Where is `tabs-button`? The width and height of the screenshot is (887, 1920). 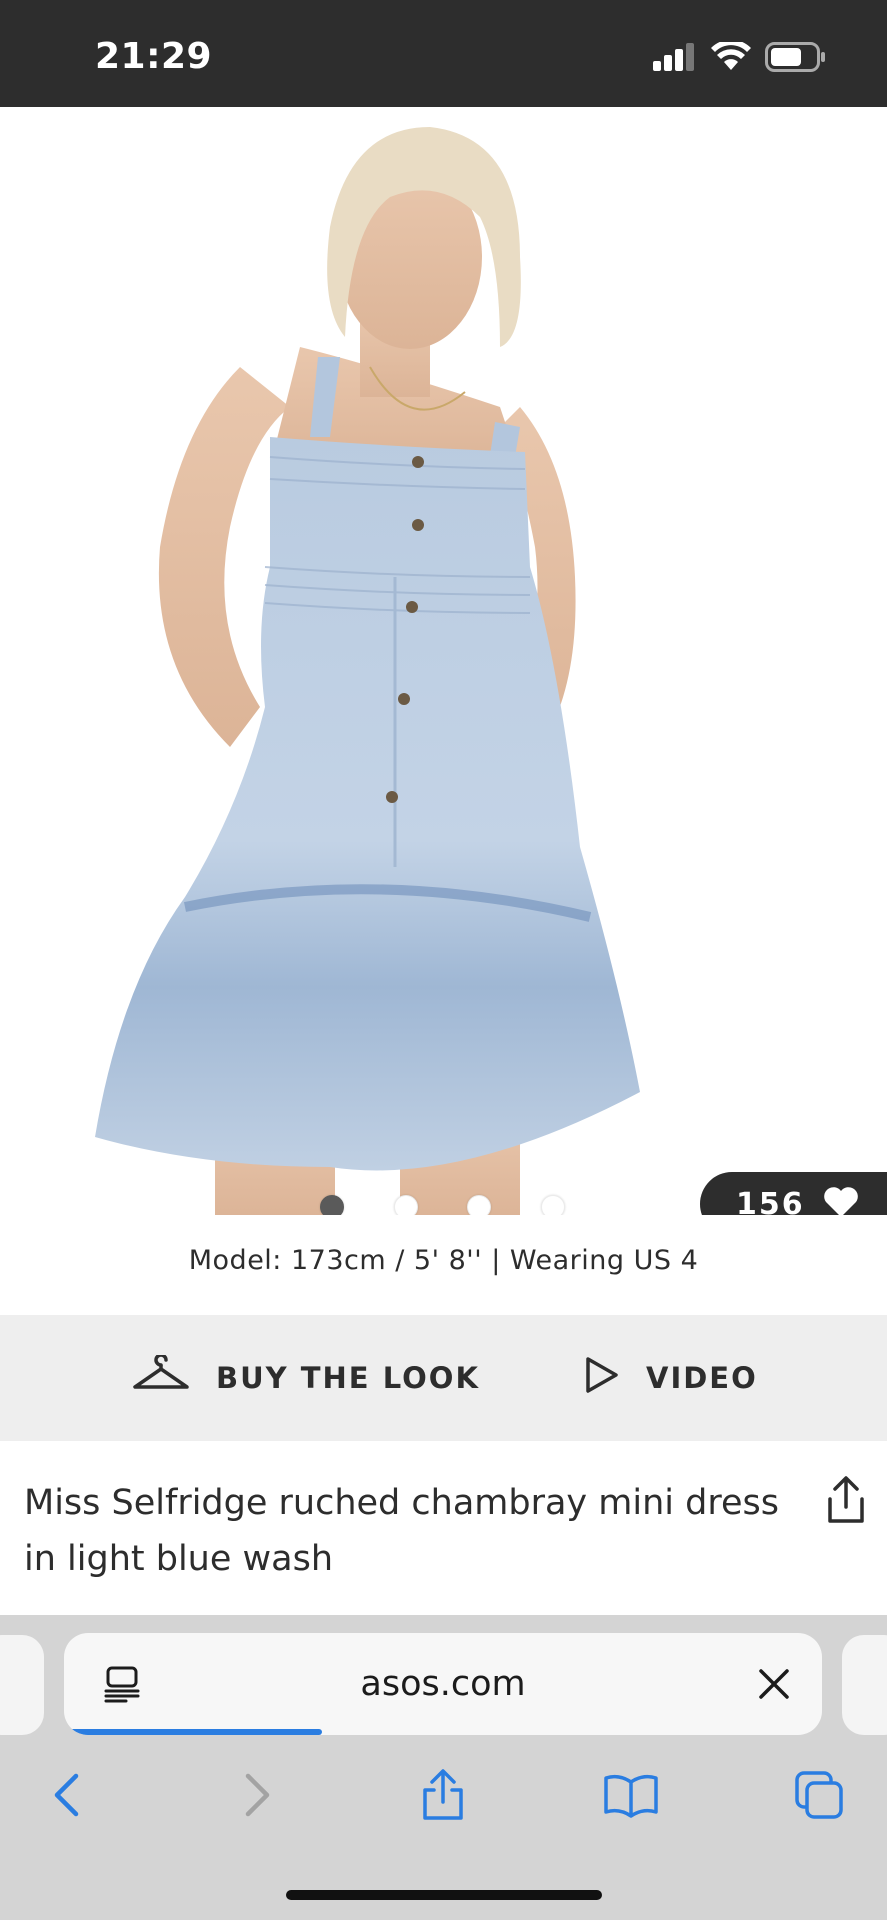 tabs-button is located at coordinates (819, 1797).